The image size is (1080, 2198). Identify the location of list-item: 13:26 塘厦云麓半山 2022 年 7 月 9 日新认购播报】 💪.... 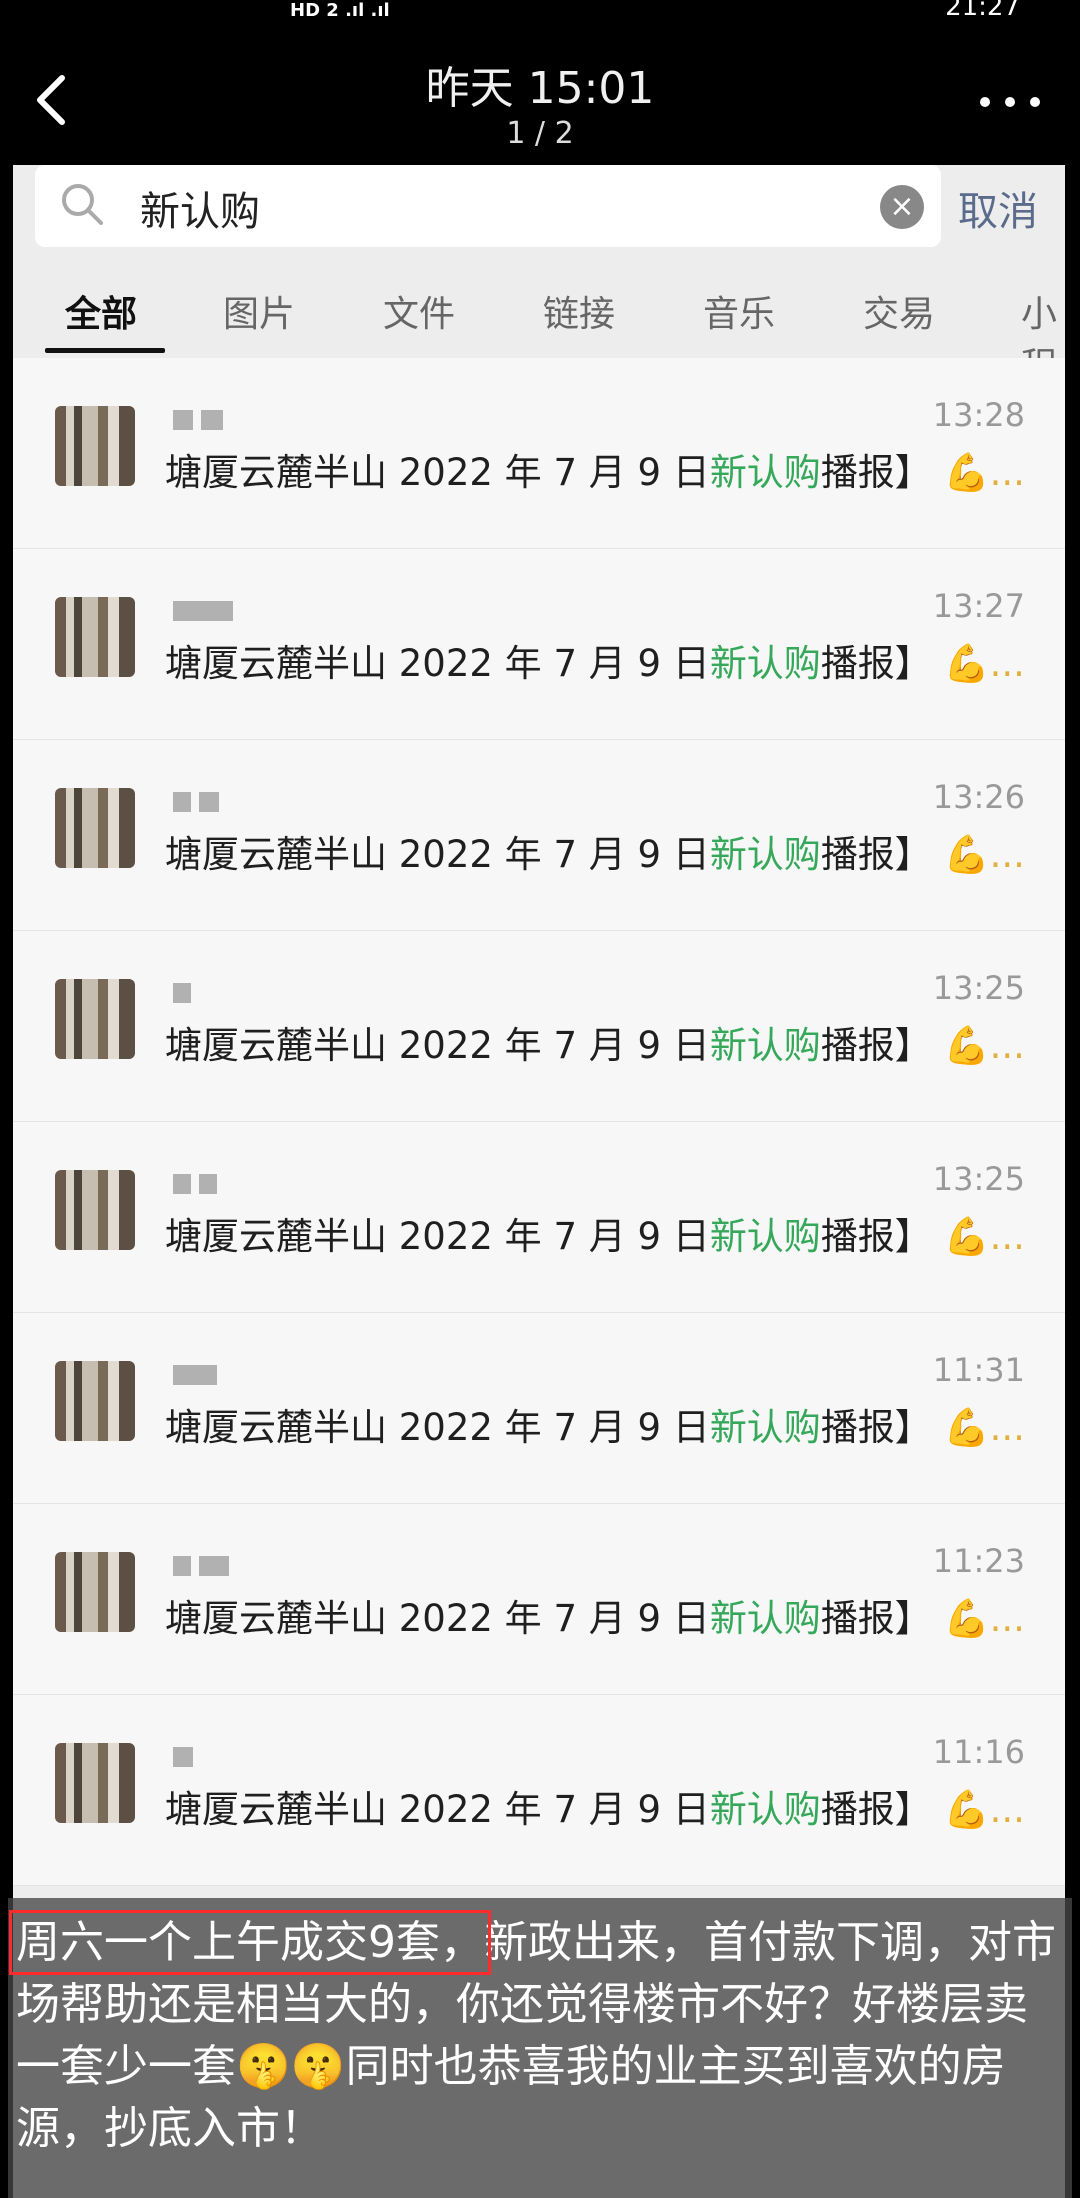
(539, 835).